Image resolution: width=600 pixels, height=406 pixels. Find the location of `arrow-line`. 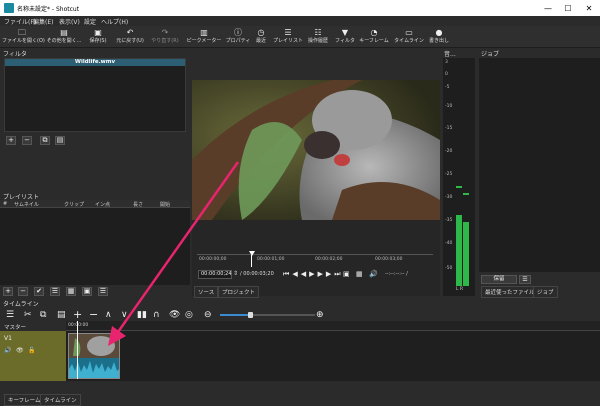

arrow-line is located at coordinates (178, 247).